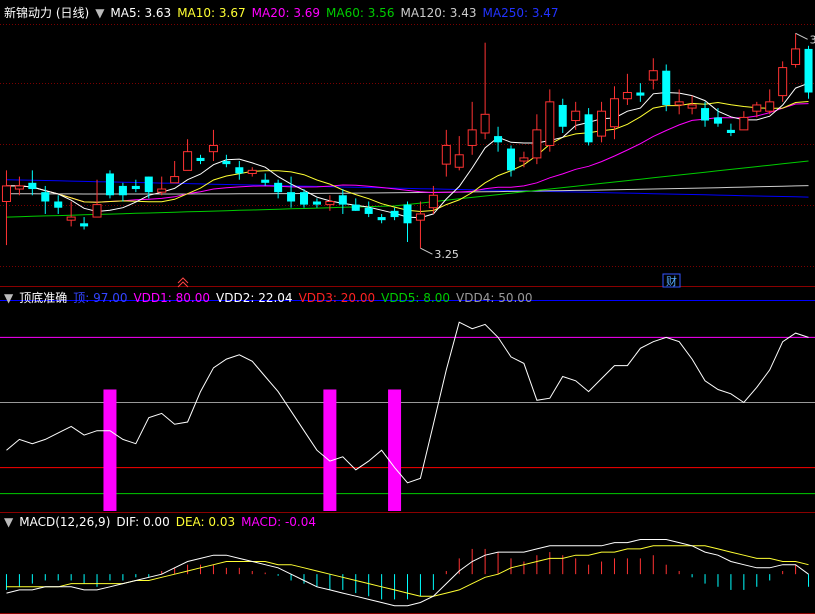 The image size is (815, 614). I want to click on legend-dea: DEA: 0.03, so click(205, 522).